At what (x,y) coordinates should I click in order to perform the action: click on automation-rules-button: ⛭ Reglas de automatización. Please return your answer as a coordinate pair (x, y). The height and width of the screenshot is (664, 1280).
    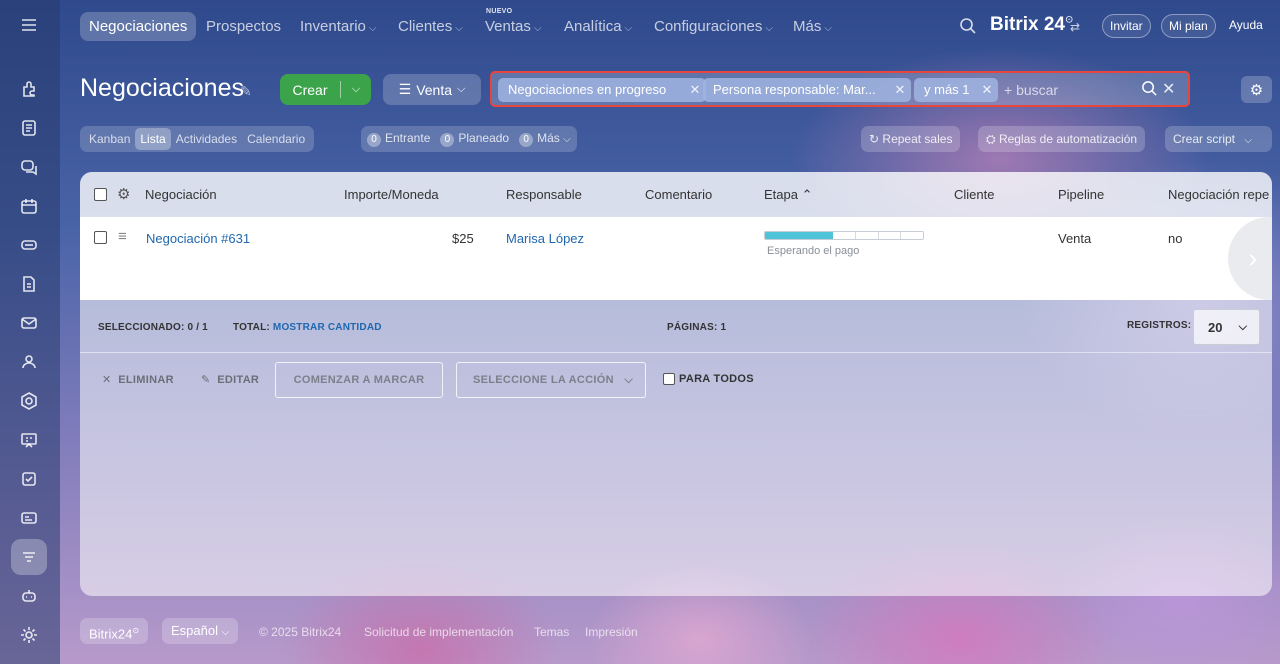
    Looking at the image, I should click on (1062, 139).